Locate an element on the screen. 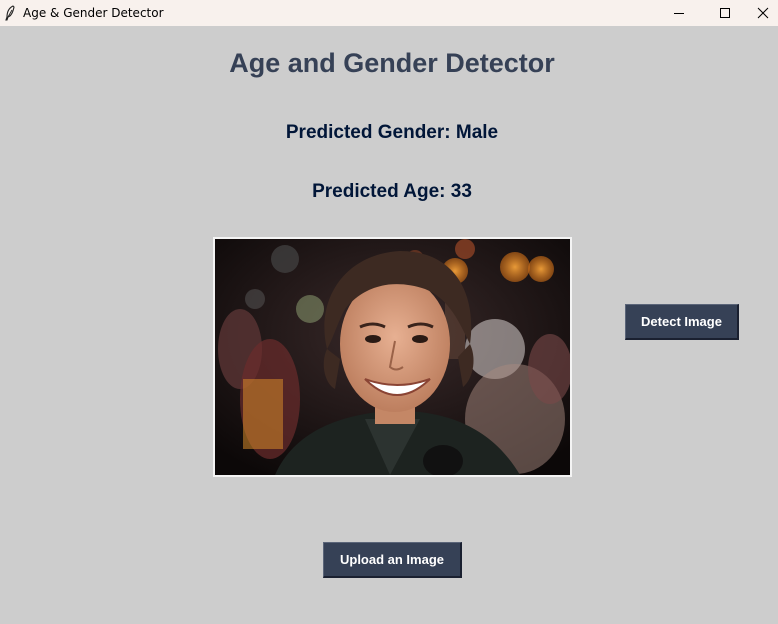 The width and height of the screenshot is (778, 624). detect-image-button: Detect Image is located at coordinates (682, 322).